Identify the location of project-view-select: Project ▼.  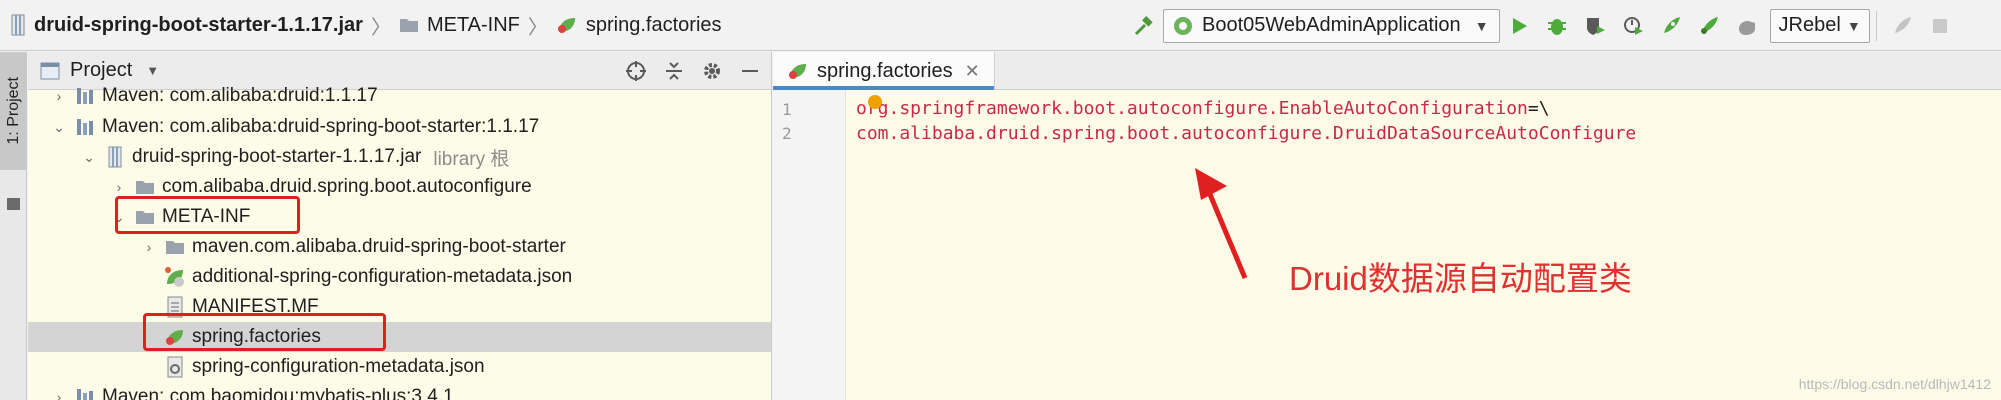
(93, 70).